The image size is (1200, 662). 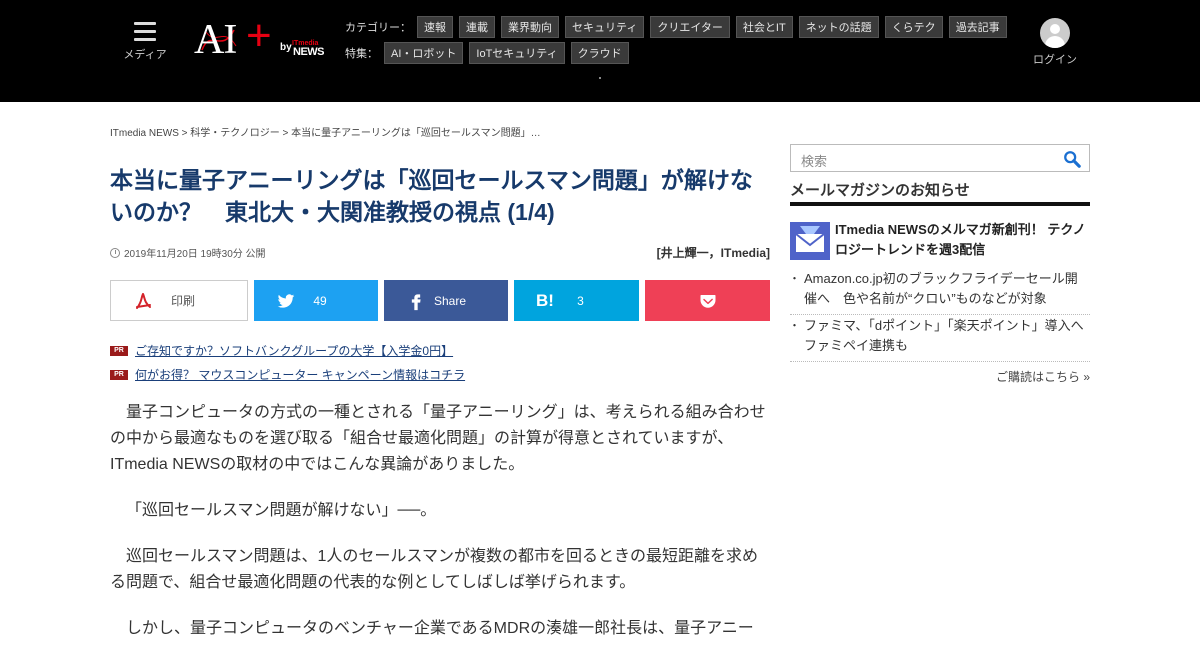 What do you see at coordinates (605, 27) in the screenshot?
I see `nav-chip-category: セキュリティ` at bounding box center [605, 27].